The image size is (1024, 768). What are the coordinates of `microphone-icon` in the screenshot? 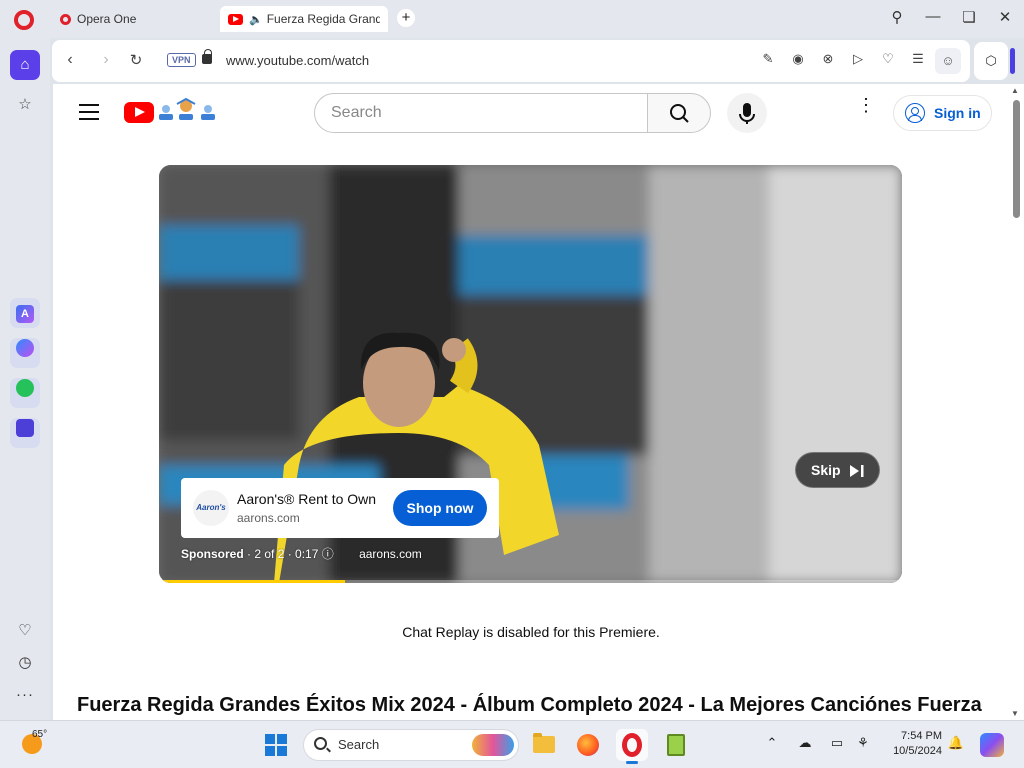 It's located at (747, 113).